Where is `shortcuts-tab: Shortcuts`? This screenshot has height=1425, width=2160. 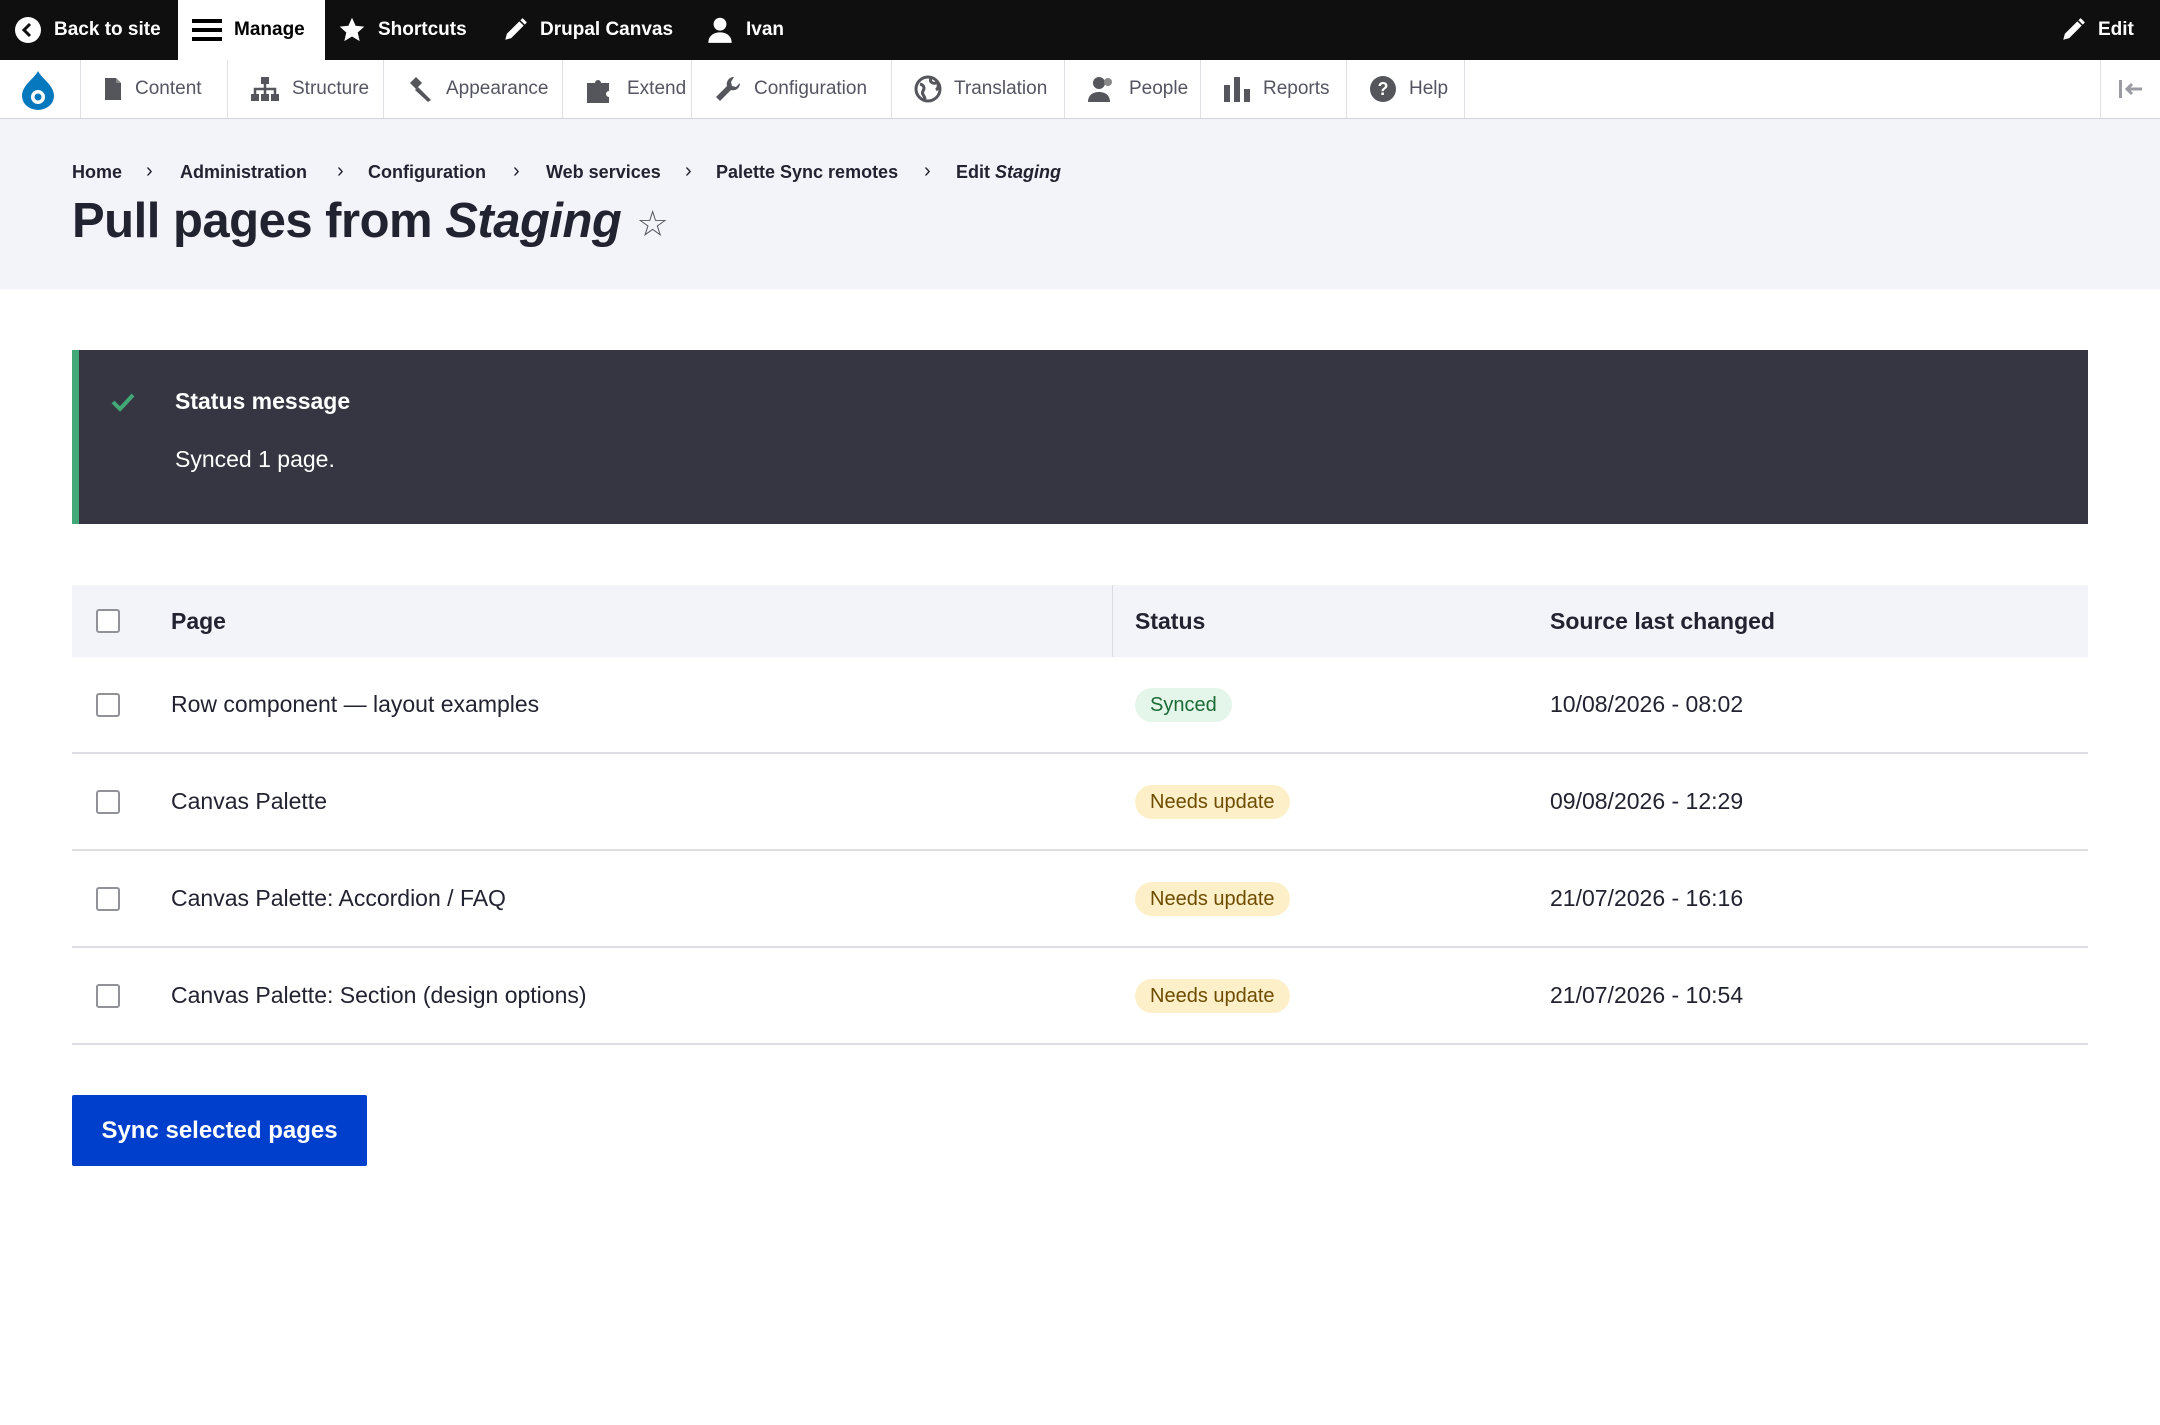
shortcuts-tab: Shortcuts is located at coordinates (402, 30).